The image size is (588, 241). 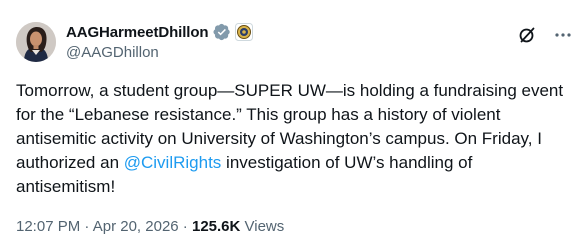 I want to click on tweet-date: Apr 20, 2026, so click(x=136, y=226).